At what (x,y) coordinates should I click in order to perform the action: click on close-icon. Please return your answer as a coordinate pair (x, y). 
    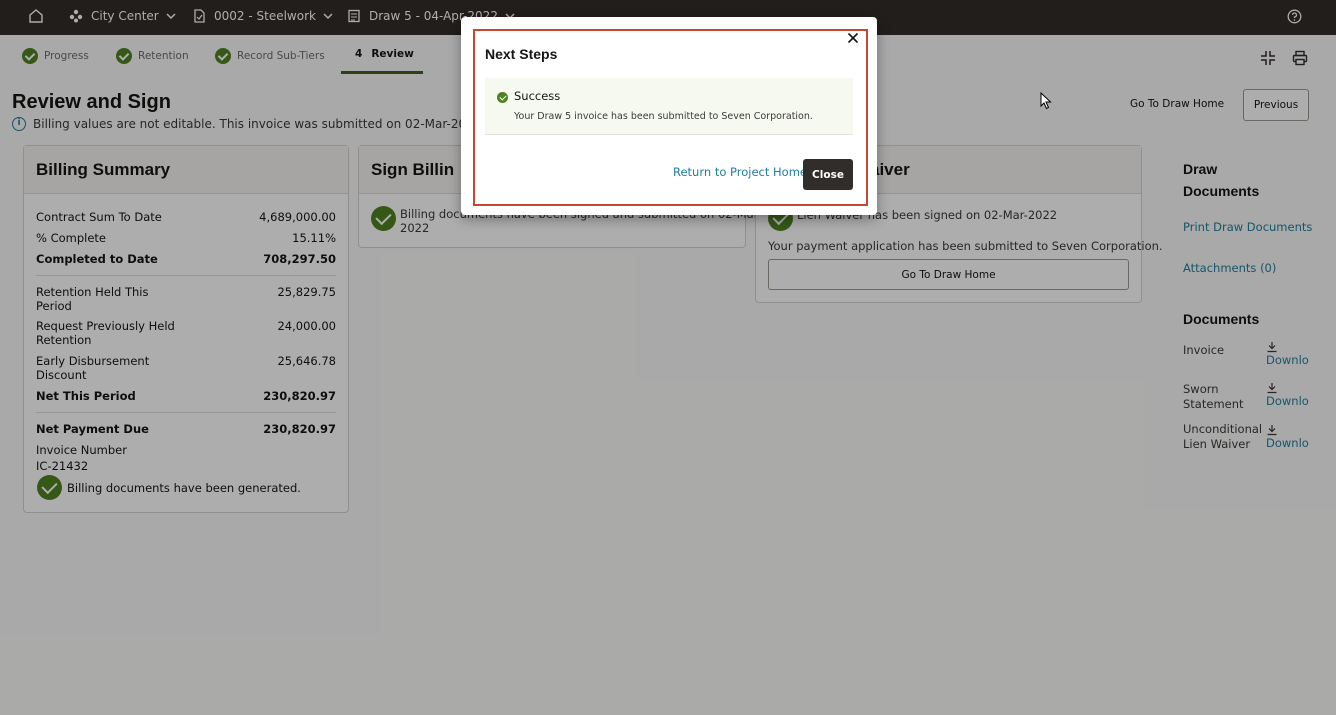
    Looking at the image, I should click on (853, 38).